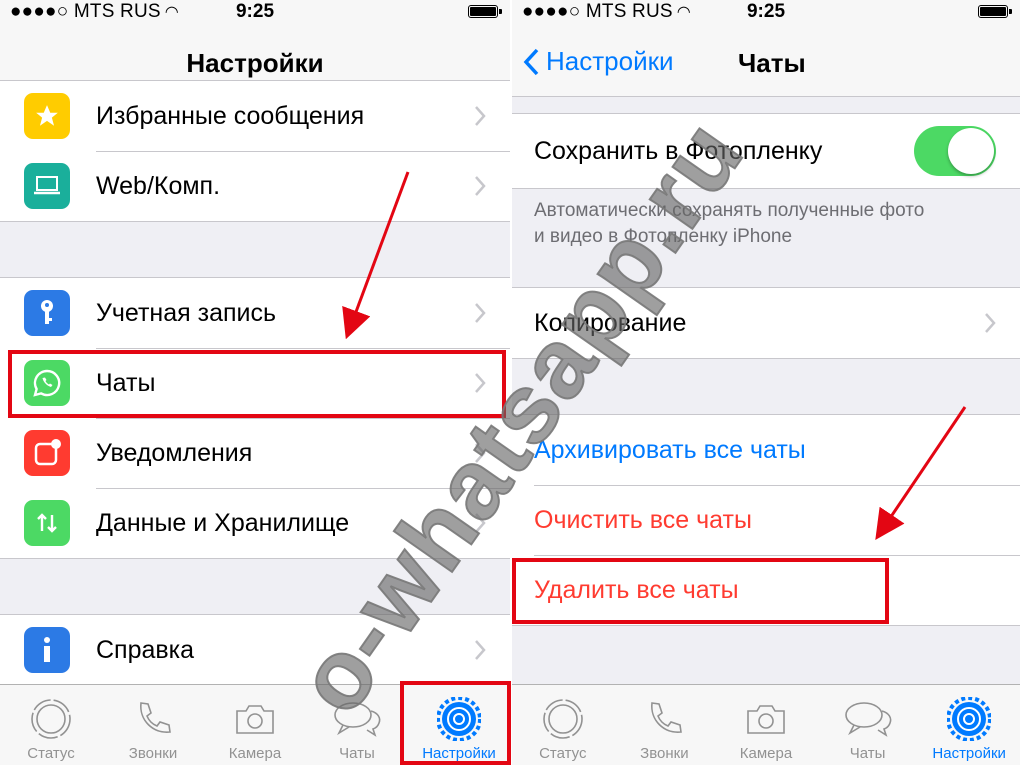 This screenshot has height=765, width=1020. What do you see at coordinates (47, 453) in the screenshot?
I see `notification-icon` at bounding box center [47, 453].